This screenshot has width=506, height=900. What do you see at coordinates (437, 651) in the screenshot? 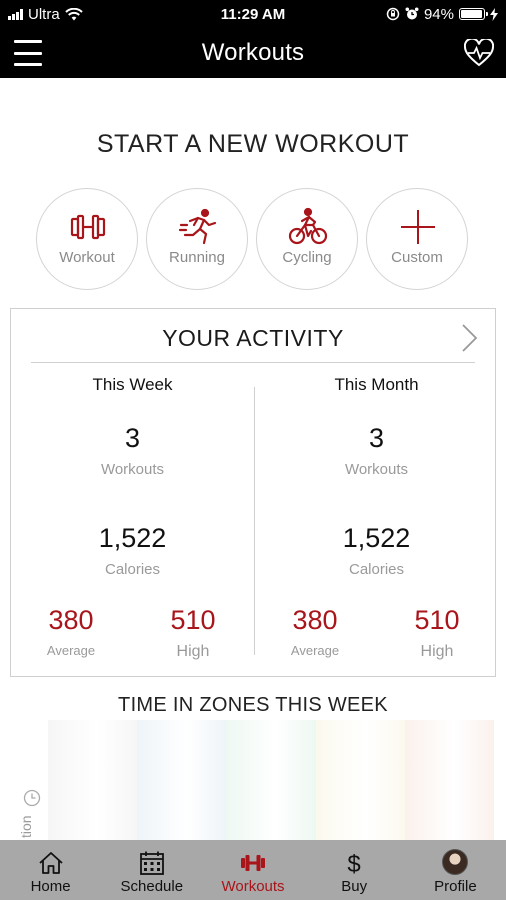
I see `month-high-label: High` at bounding box center [437, 651].